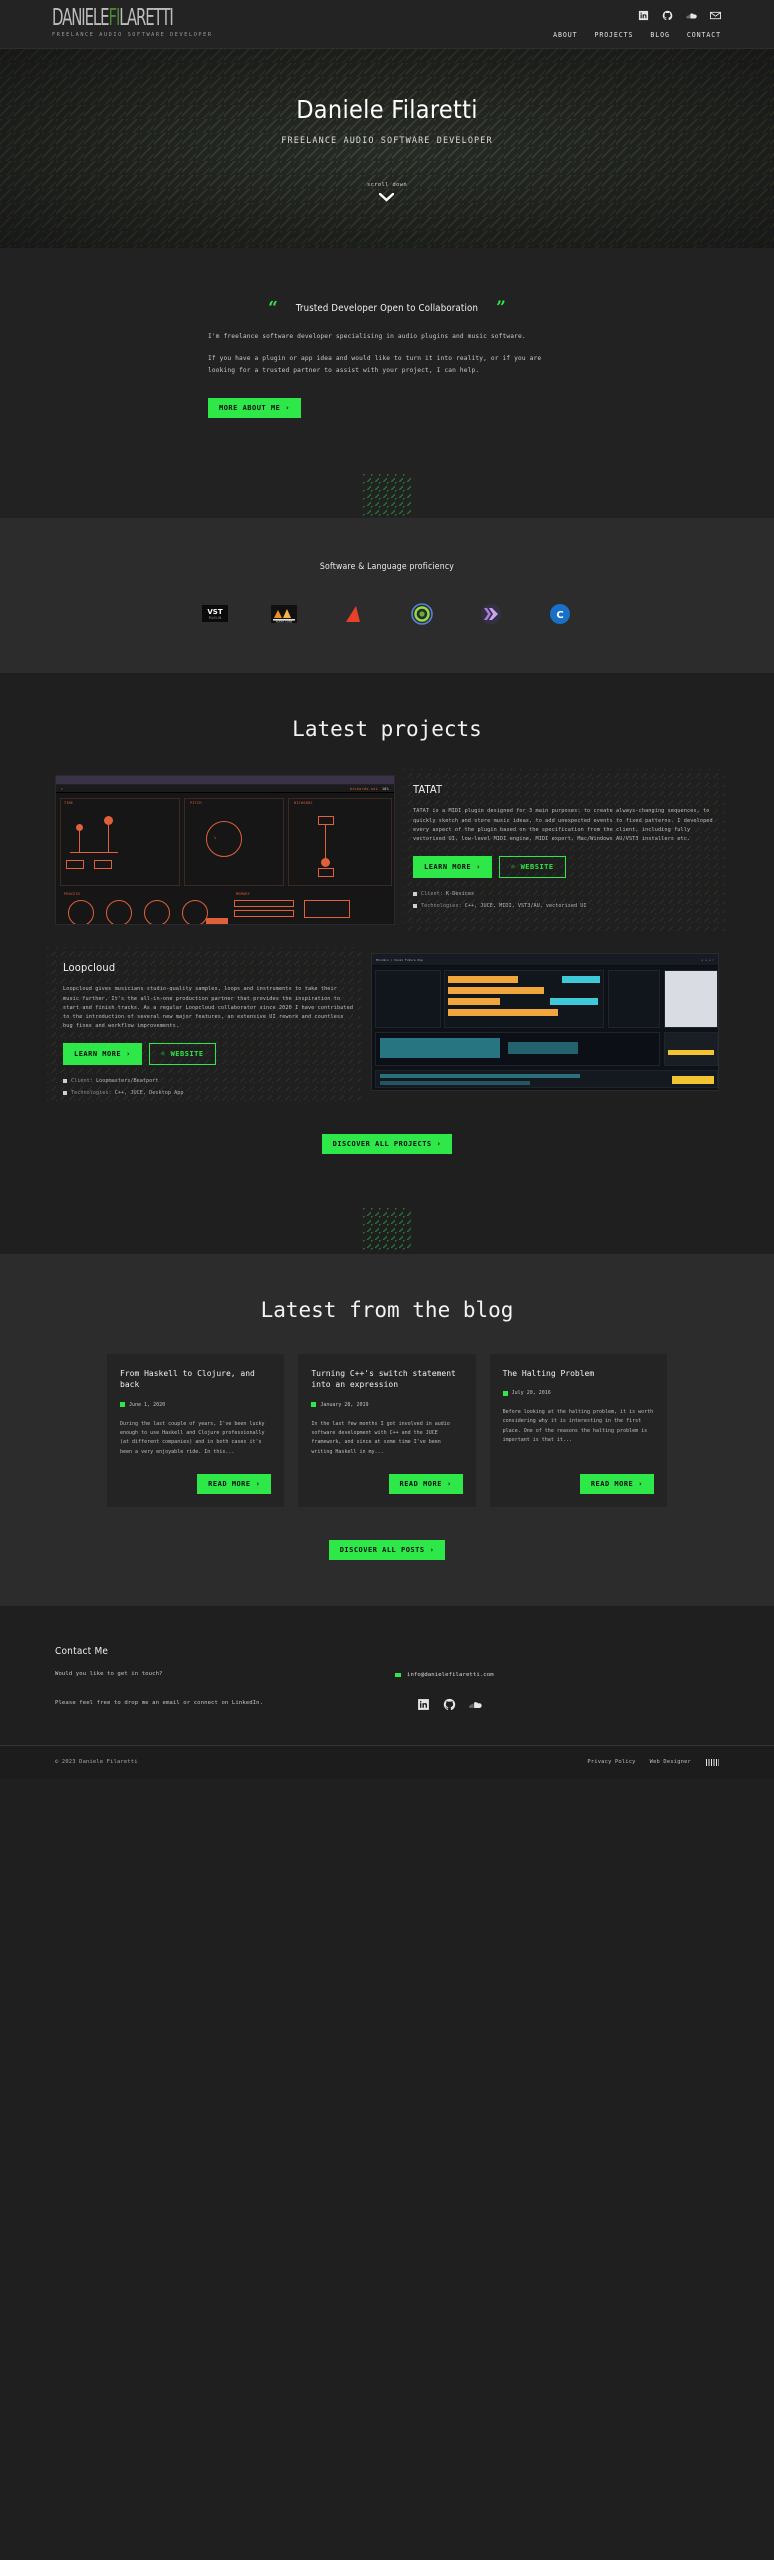 The width and height of the screenshot is (774, 2560). I want to click on cpp-logo: C, so click(559, 613).